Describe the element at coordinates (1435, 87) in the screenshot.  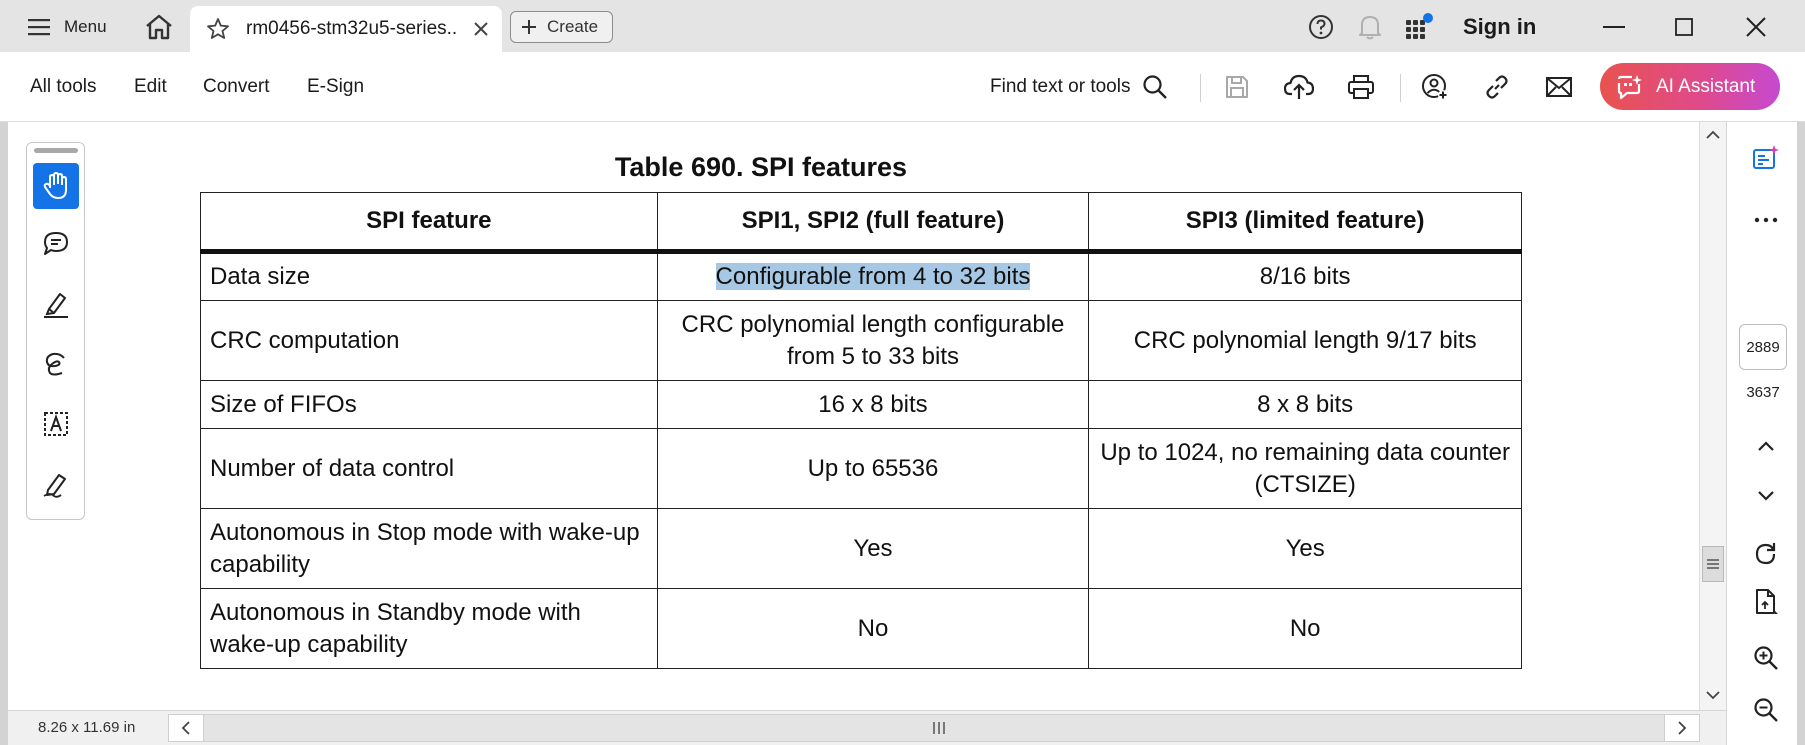
I see `share-with-people-button` at that location.